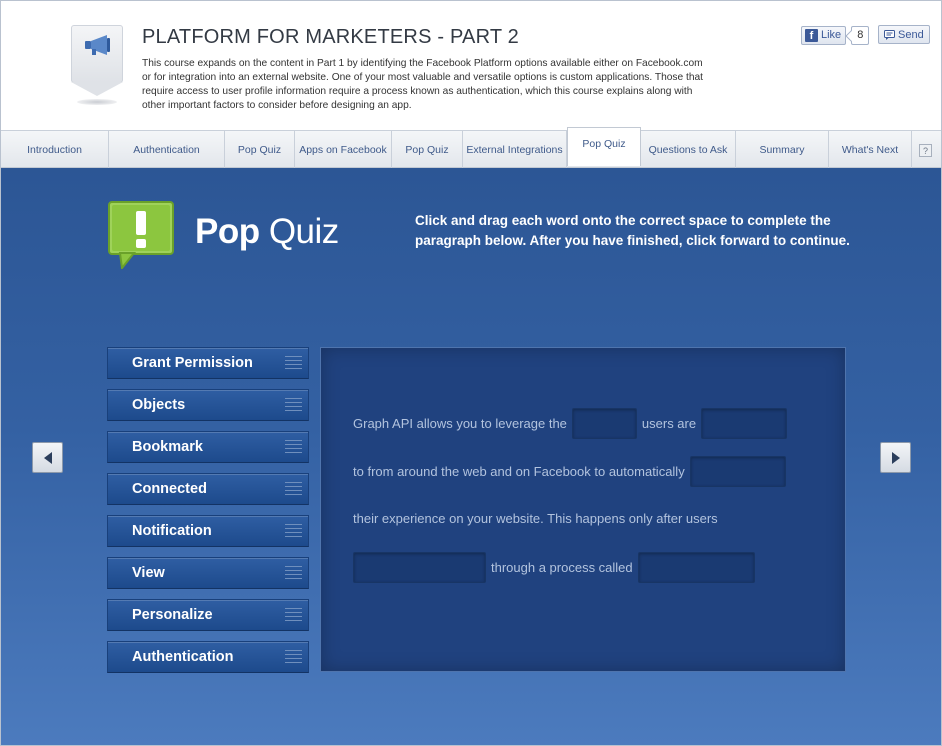 Image resolution: width=942 pixels, height=746 pixels. I want to click on arrow-right-icon, so click(895, 457).